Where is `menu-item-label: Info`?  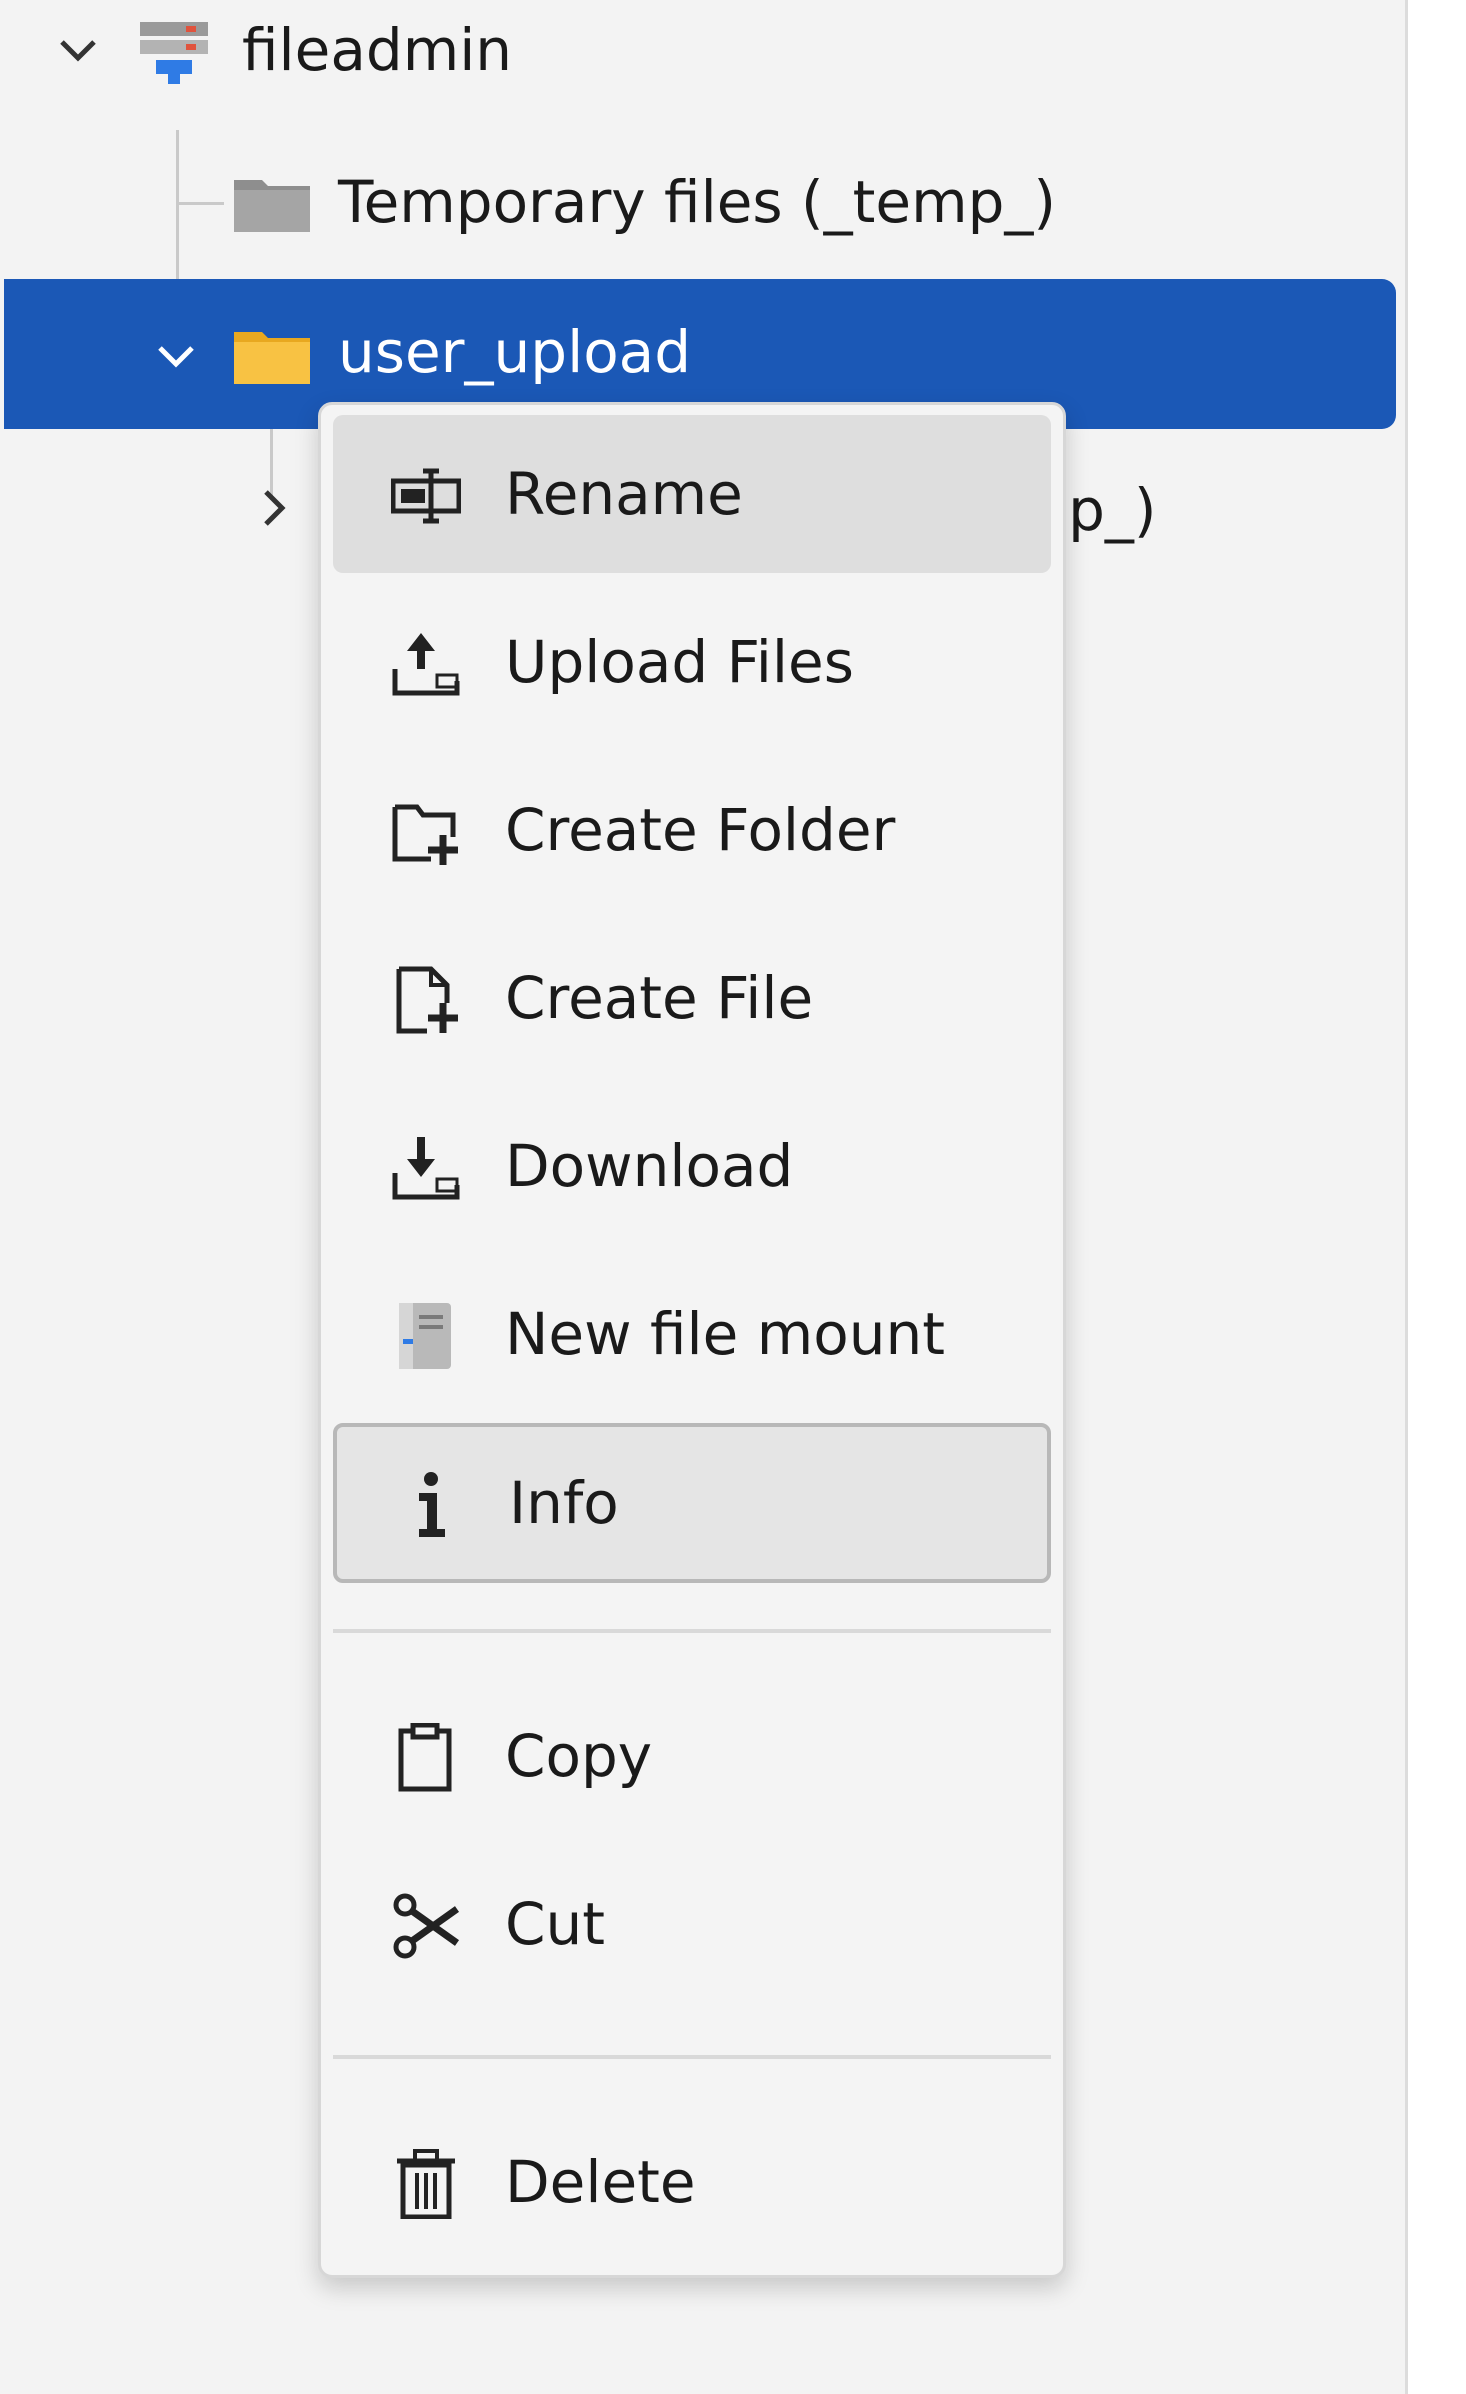 menu-item-label: Info is located at coordinates (564, 1503).